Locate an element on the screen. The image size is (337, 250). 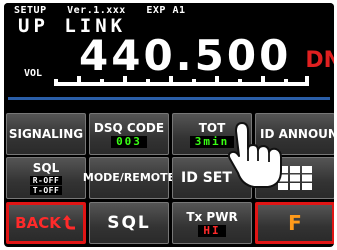
signaling-label: SIGNALING is located at coordinates (46, 134).